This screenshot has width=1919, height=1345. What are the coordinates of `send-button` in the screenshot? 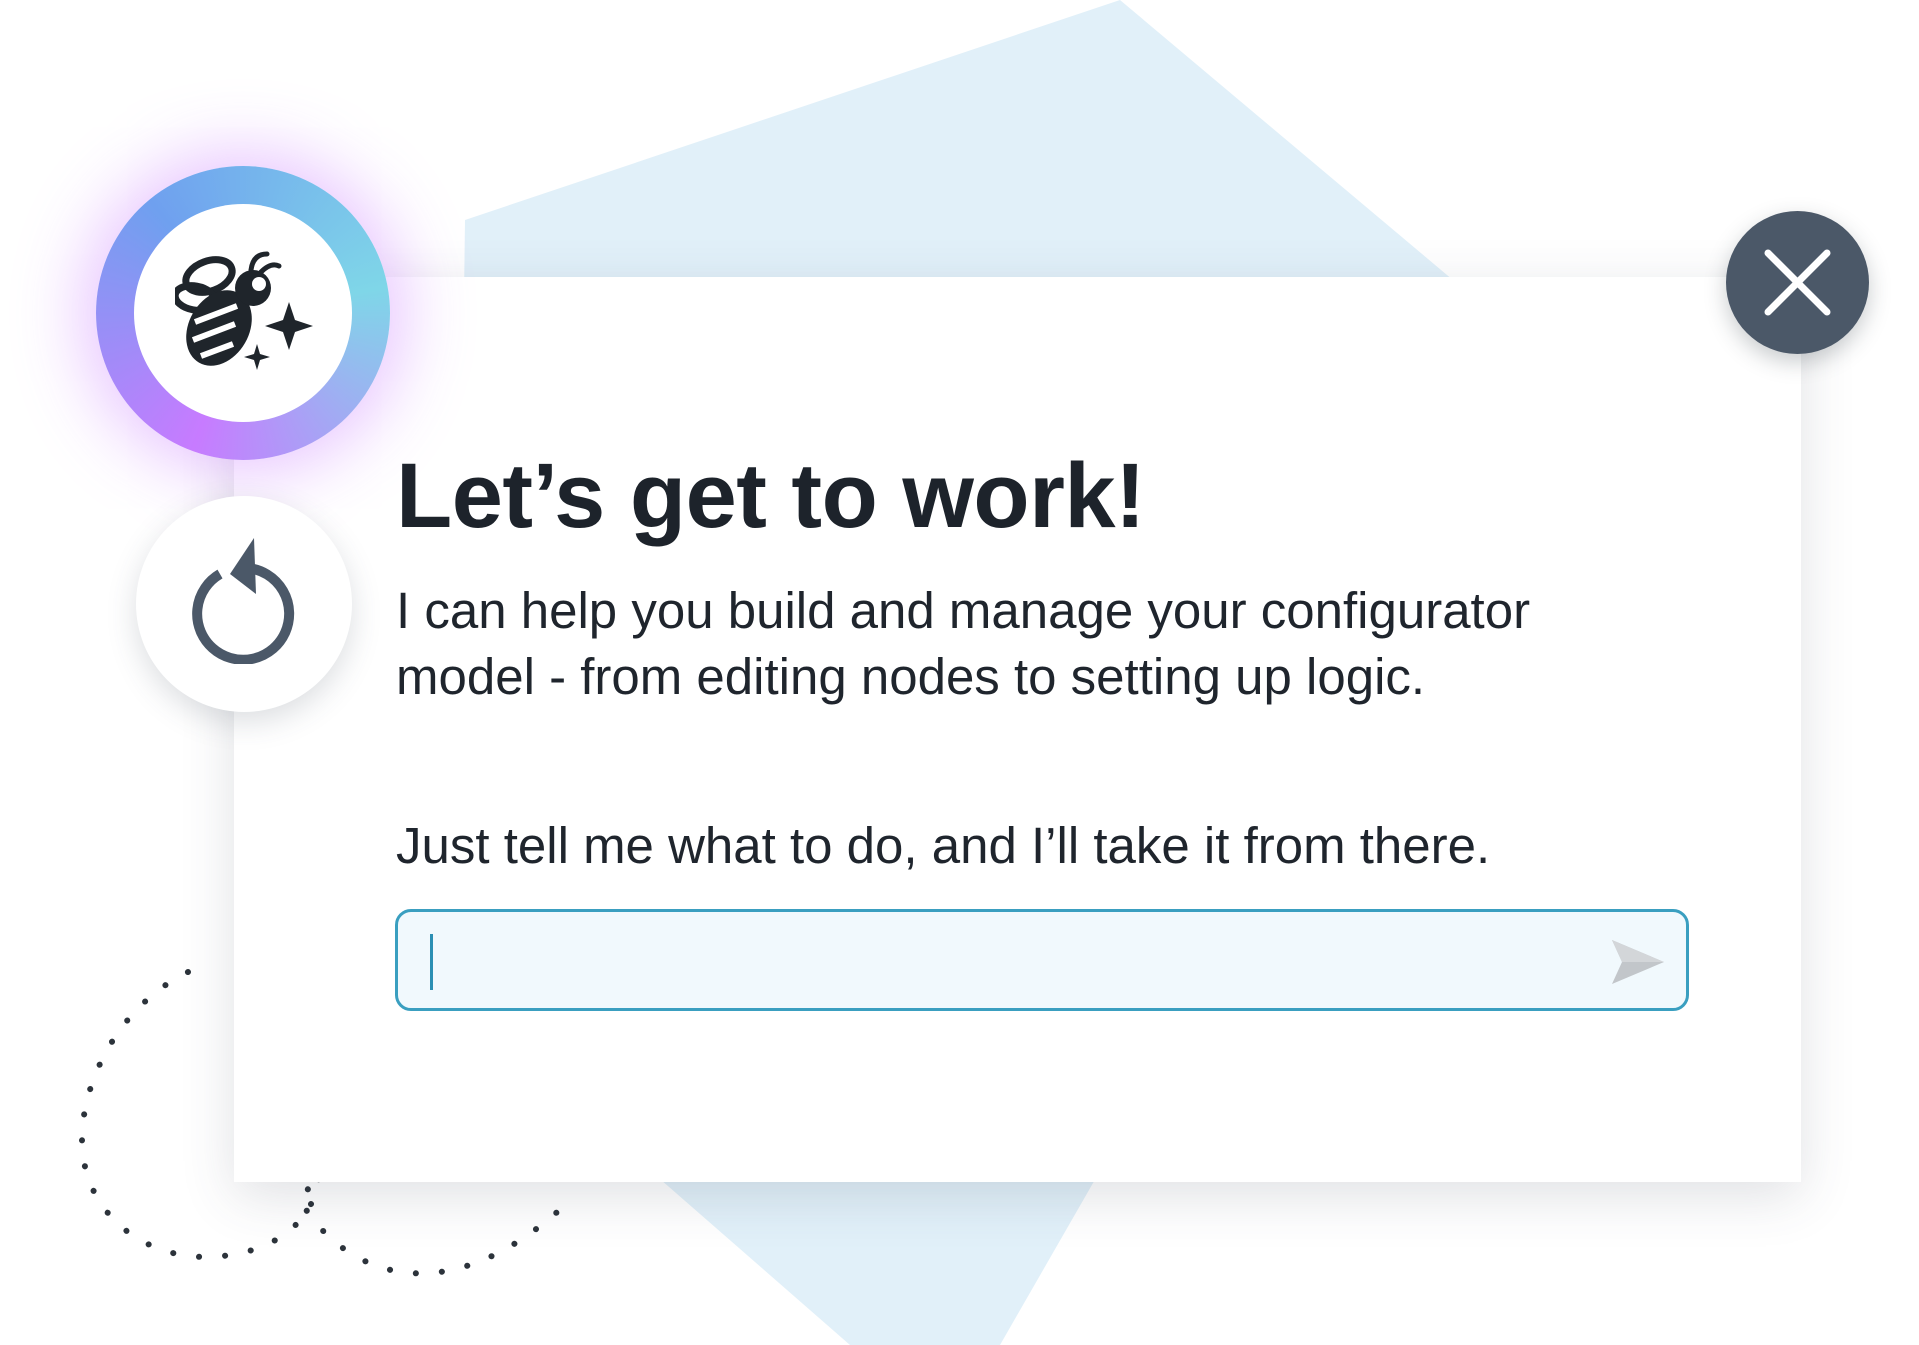 It's located at (1638, 962).